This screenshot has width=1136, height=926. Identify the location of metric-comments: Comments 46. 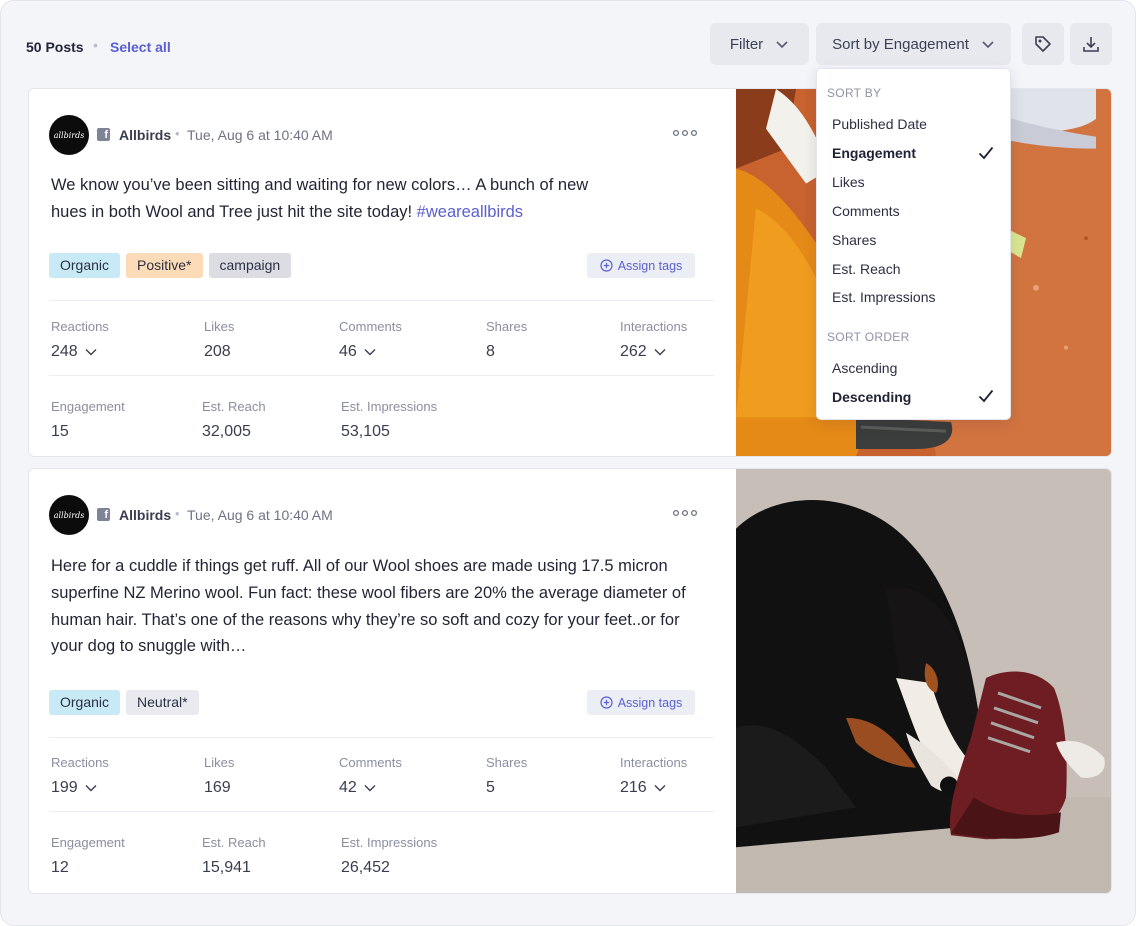
(370, 340).